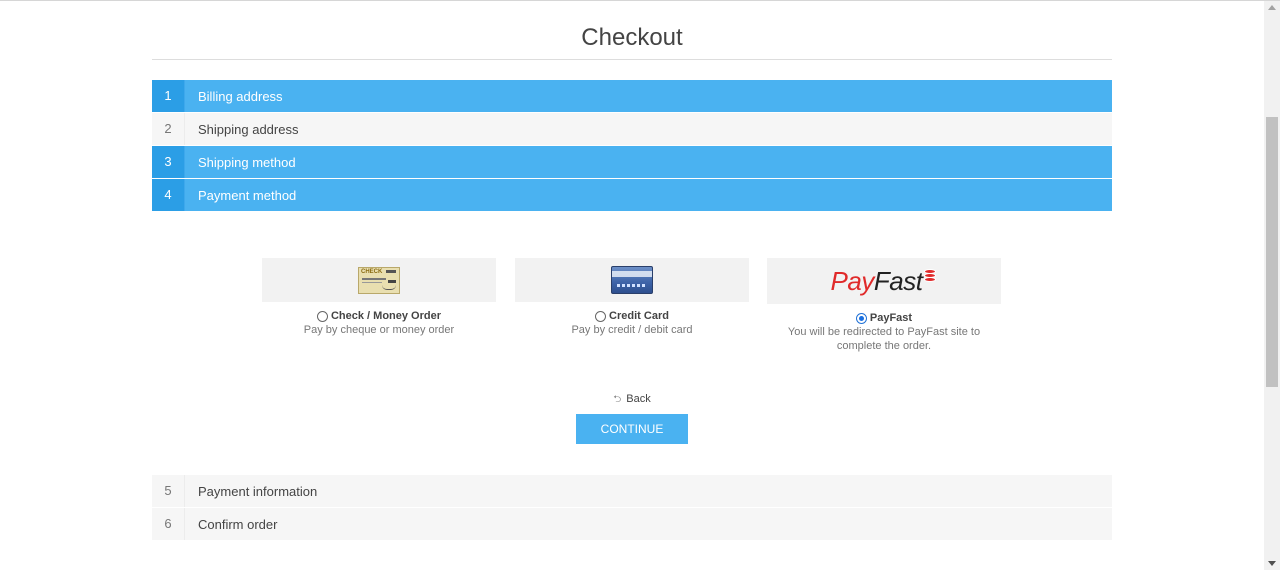 Image resolution: width=1280 pixels, height=570 pixels. What do you see at coordinates (632, 491) in the screenshot?
I see `step-payment-information: 5 Payment information` at bounding box center [632, 491].